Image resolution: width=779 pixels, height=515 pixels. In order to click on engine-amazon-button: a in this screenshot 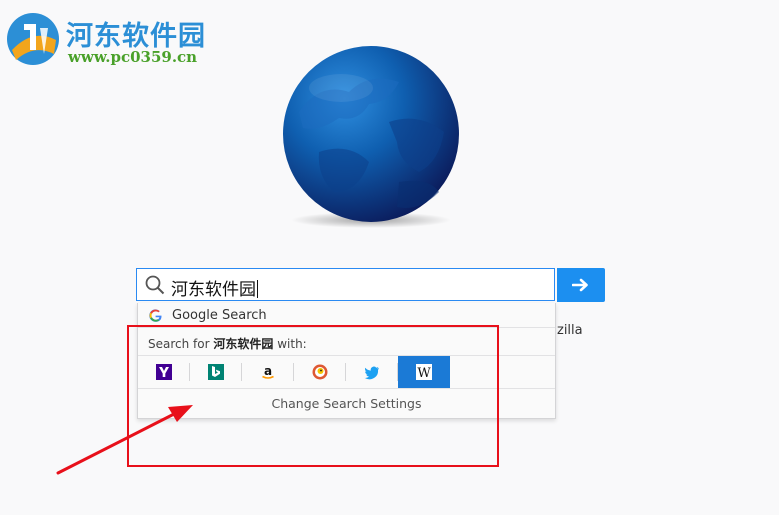, I will do `click(268, 372)`.